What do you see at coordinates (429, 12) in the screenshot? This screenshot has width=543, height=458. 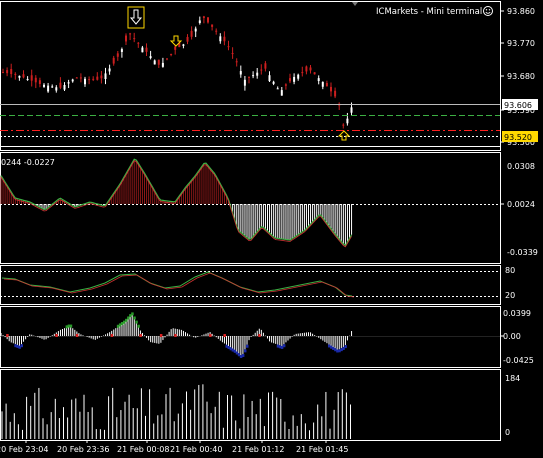 I see `window-title: ICMarkets - Mini terminal` at bounding box center [429, 12].